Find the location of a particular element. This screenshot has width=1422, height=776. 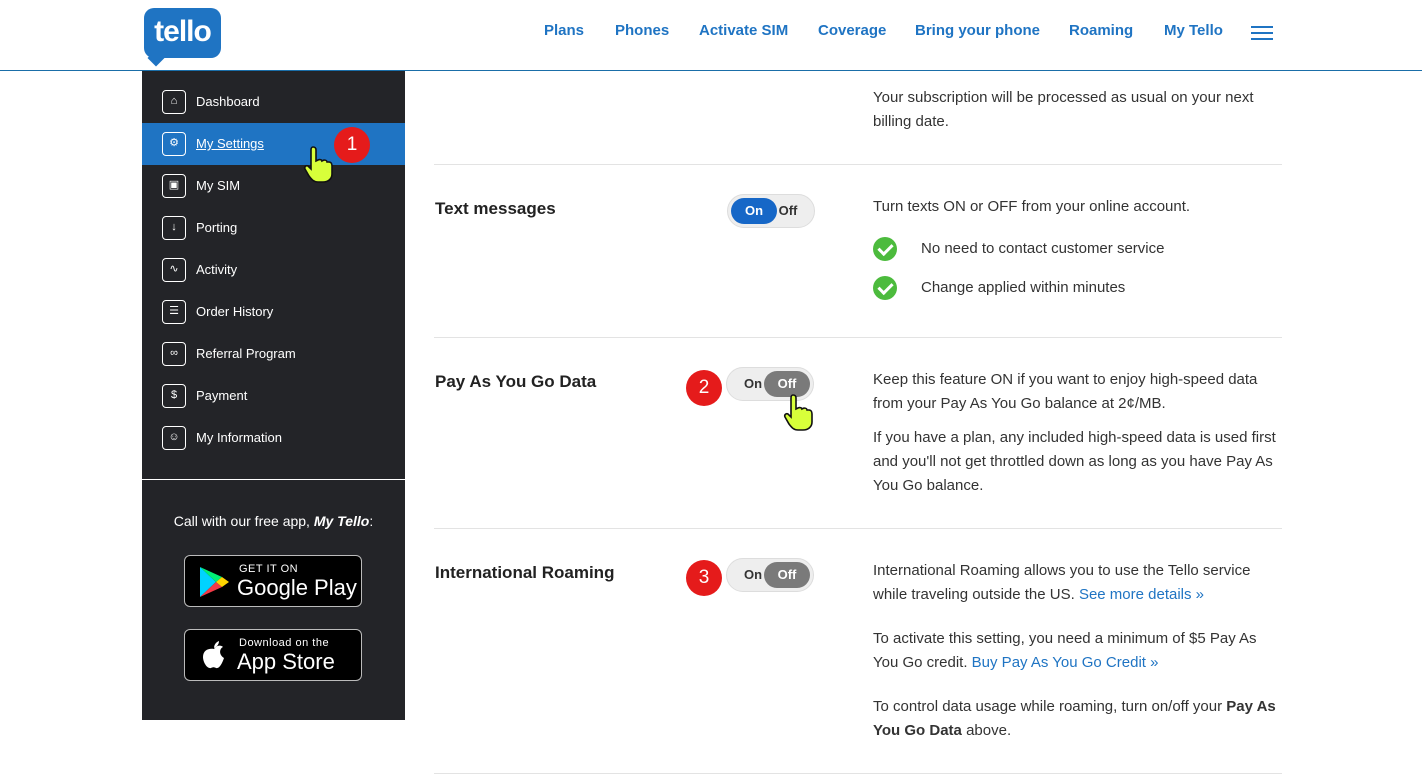

sidebar-item-label: Activity is located at coordinates (217, 269).